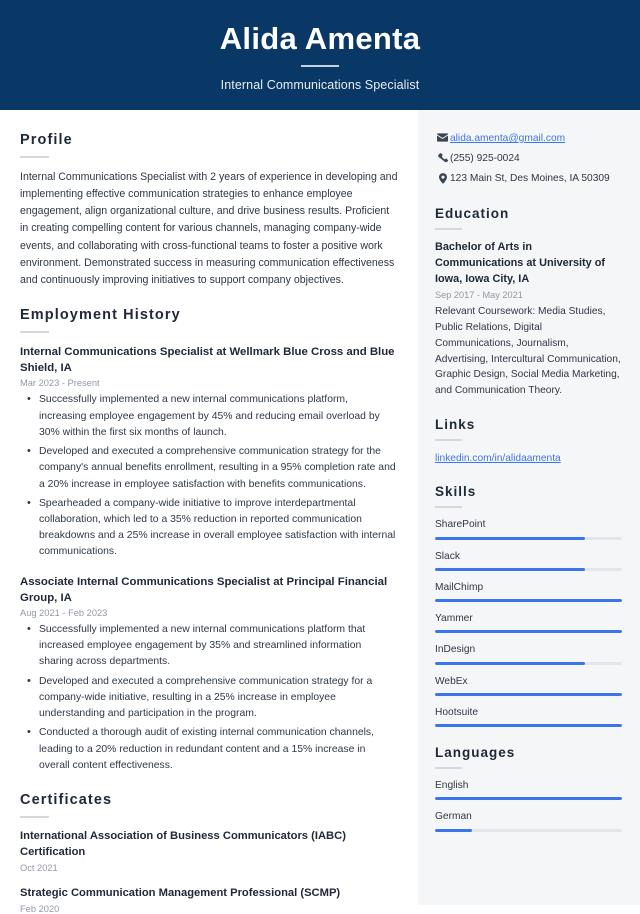 The width and height of the screenshot is (640, 914). What do you see at coordinates (528, 805) in the screenshot?
I see `languages-list: English German` at bounding box center [528, 805].